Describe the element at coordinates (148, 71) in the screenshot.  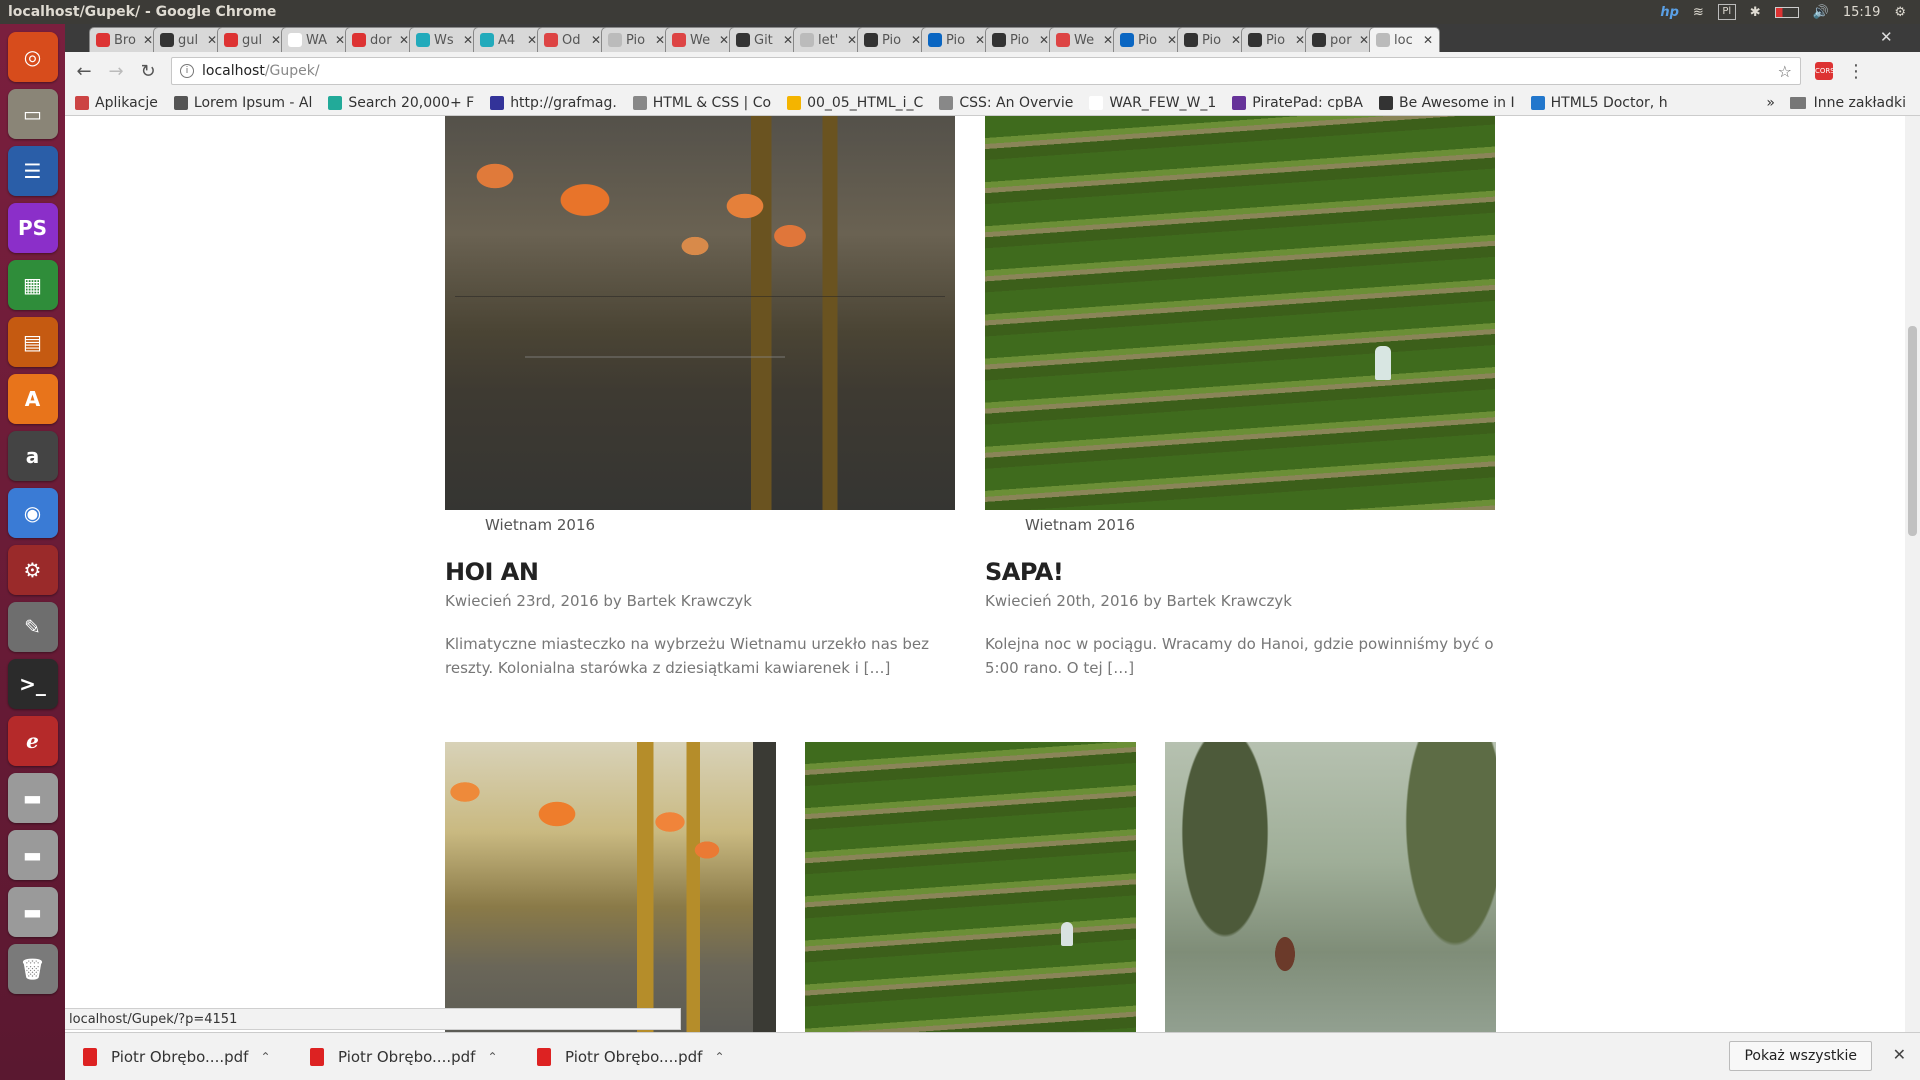
I see `reload-icon: ↻` at that location.